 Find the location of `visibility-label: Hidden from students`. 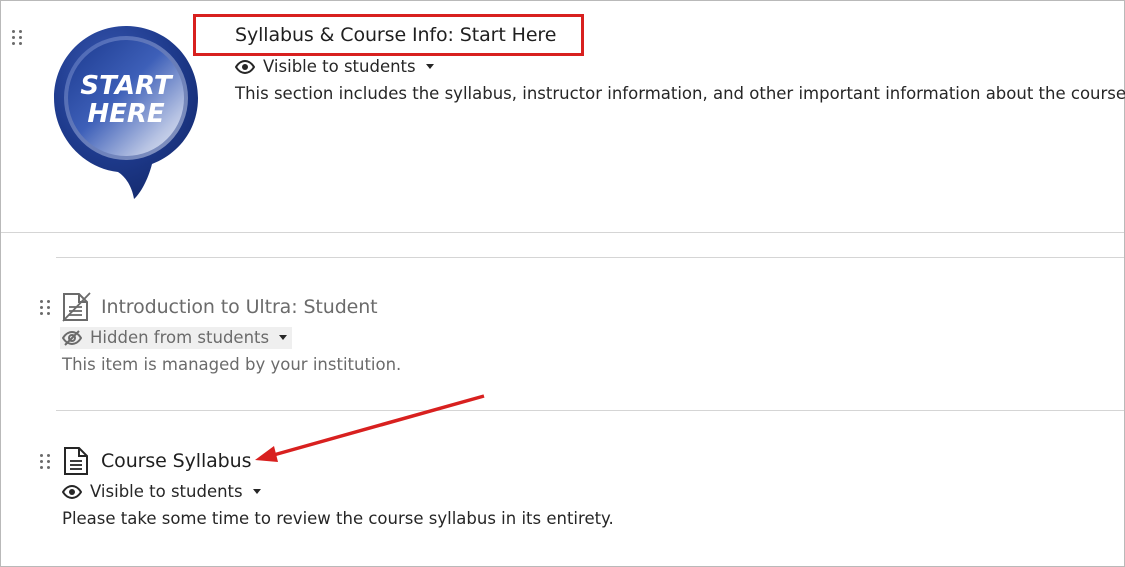

visibility-label: Hidden from students is located at coordinates (180, 337).